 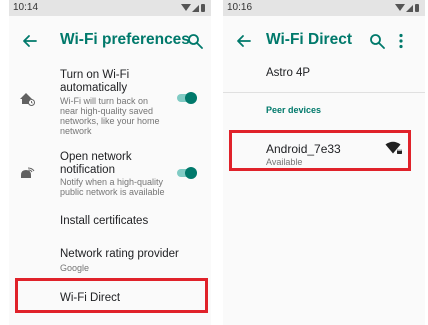 I want to click on open-network-toggle, so click(x=187, y=173).